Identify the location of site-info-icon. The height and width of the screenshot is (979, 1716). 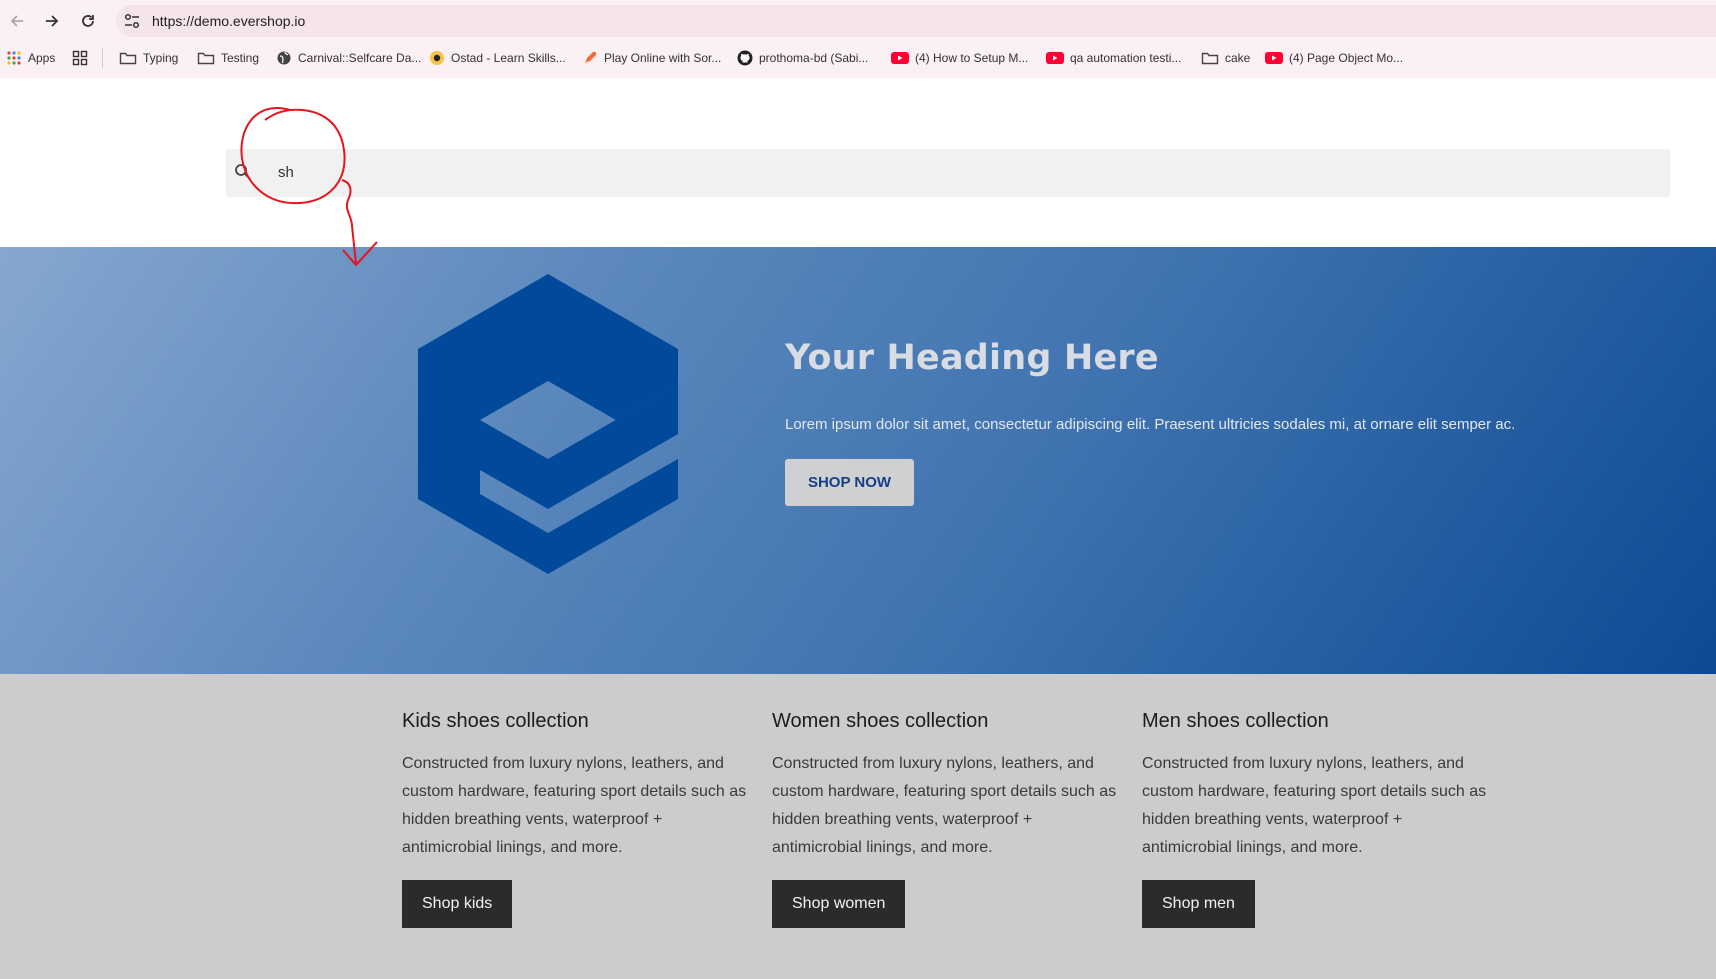
(132, 21).